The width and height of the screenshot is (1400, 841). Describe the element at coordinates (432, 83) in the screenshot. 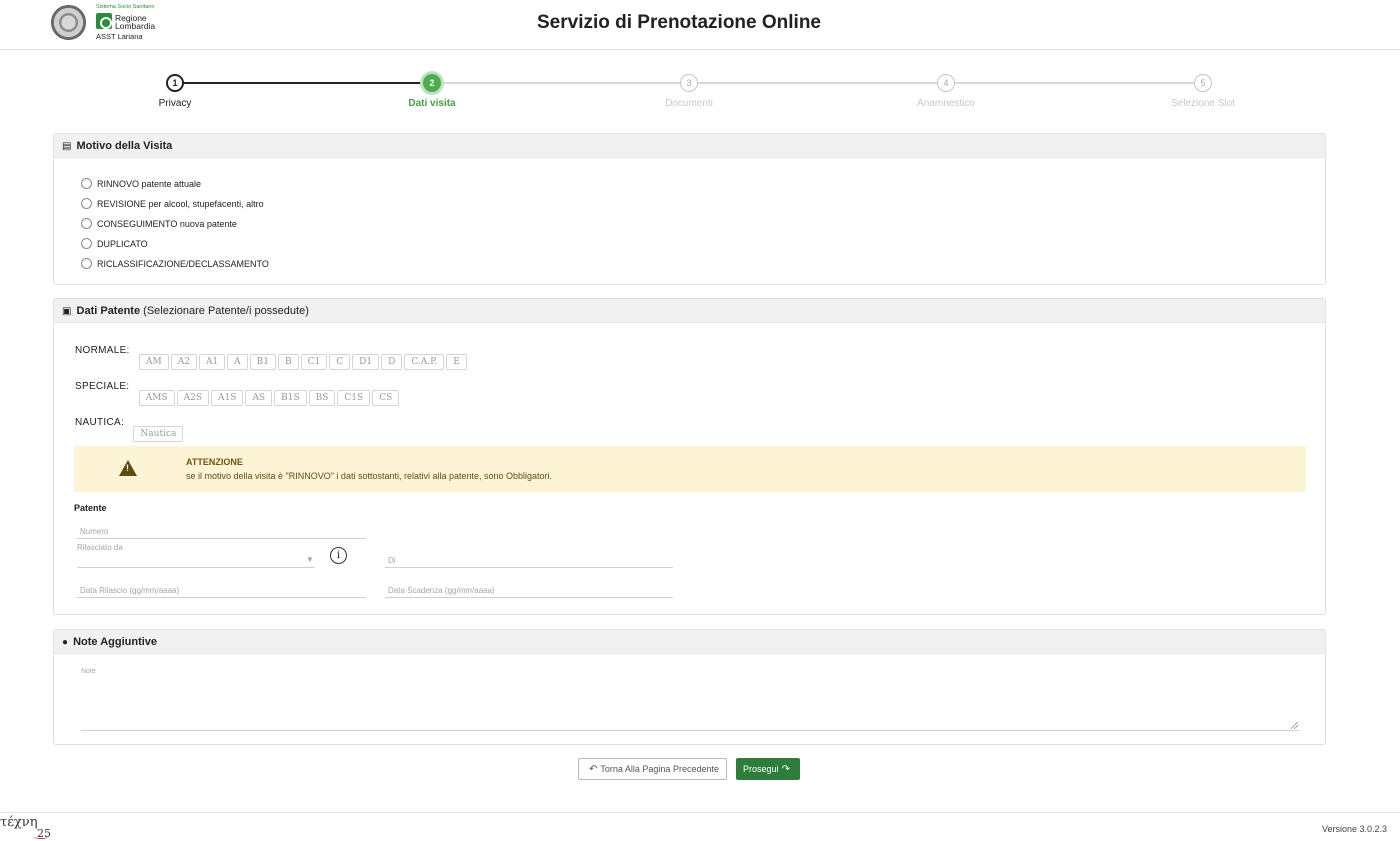

I see `step-number: 2` at that location.